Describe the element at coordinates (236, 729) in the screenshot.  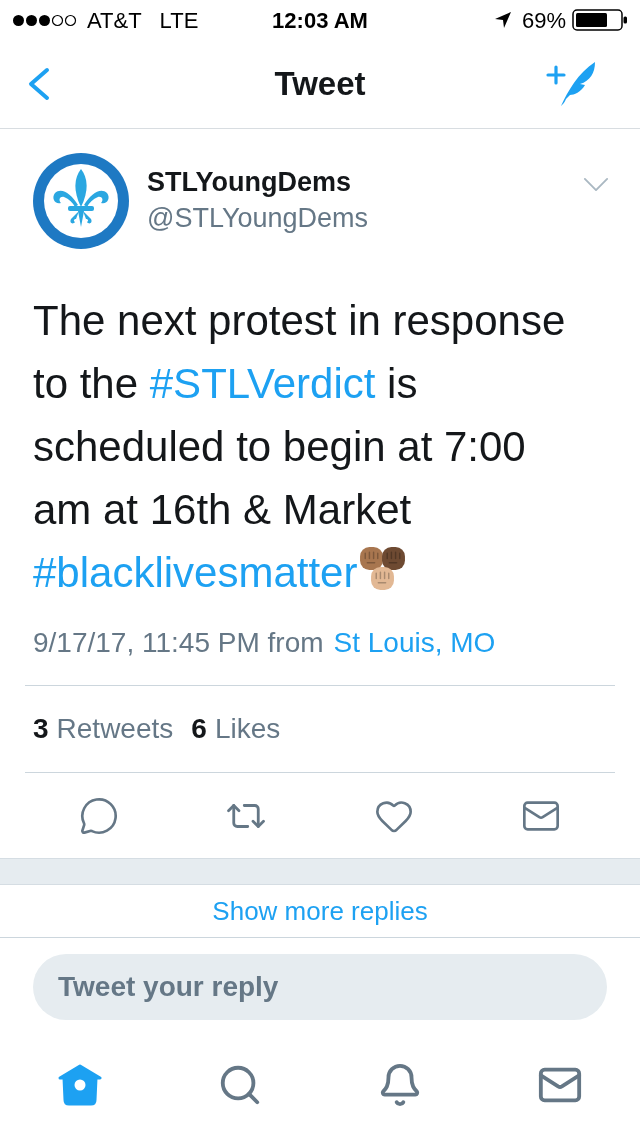
I see `stat-count-link: 6 Likes` at that location.